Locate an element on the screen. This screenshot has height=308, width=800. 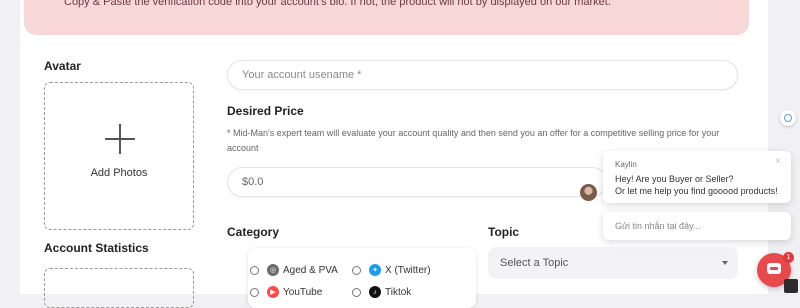
topic-label: Topic is located at coordinates (504, 232).